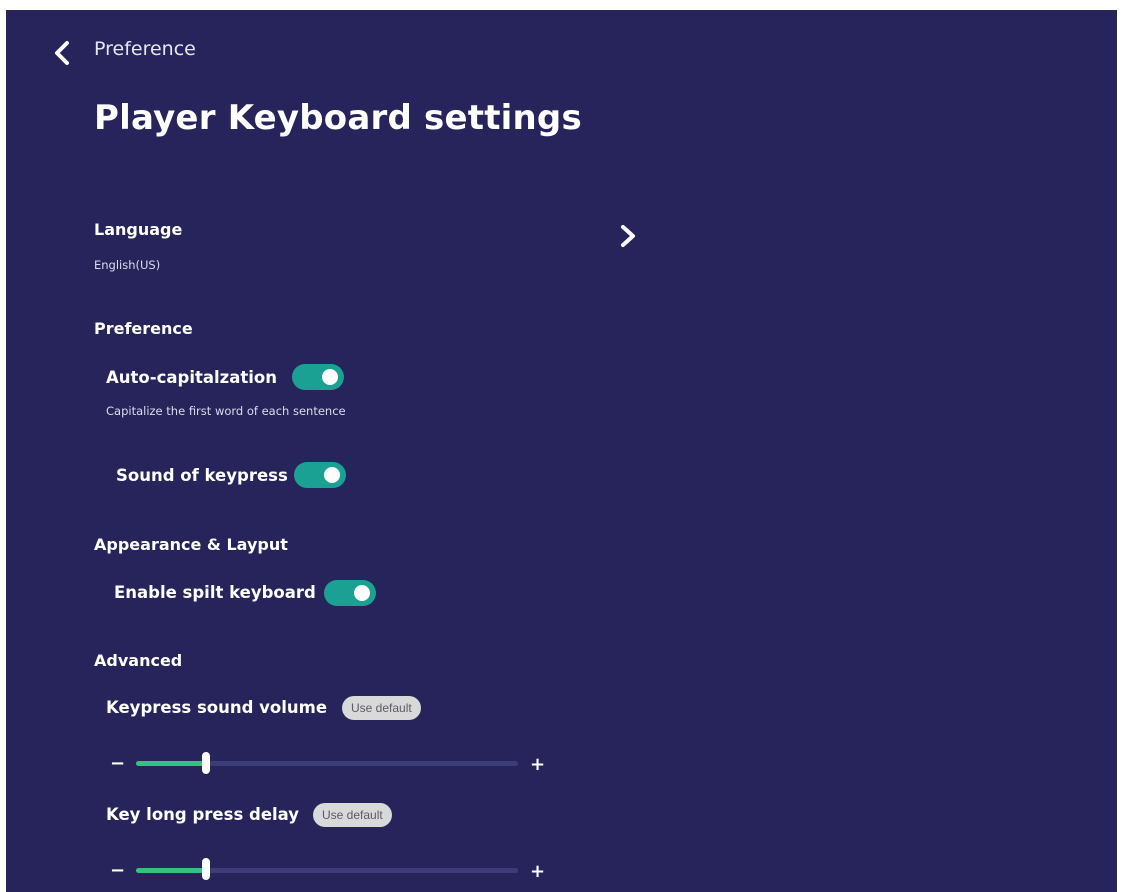  I want to click on volume-slider-thumb, so click(206, 763).